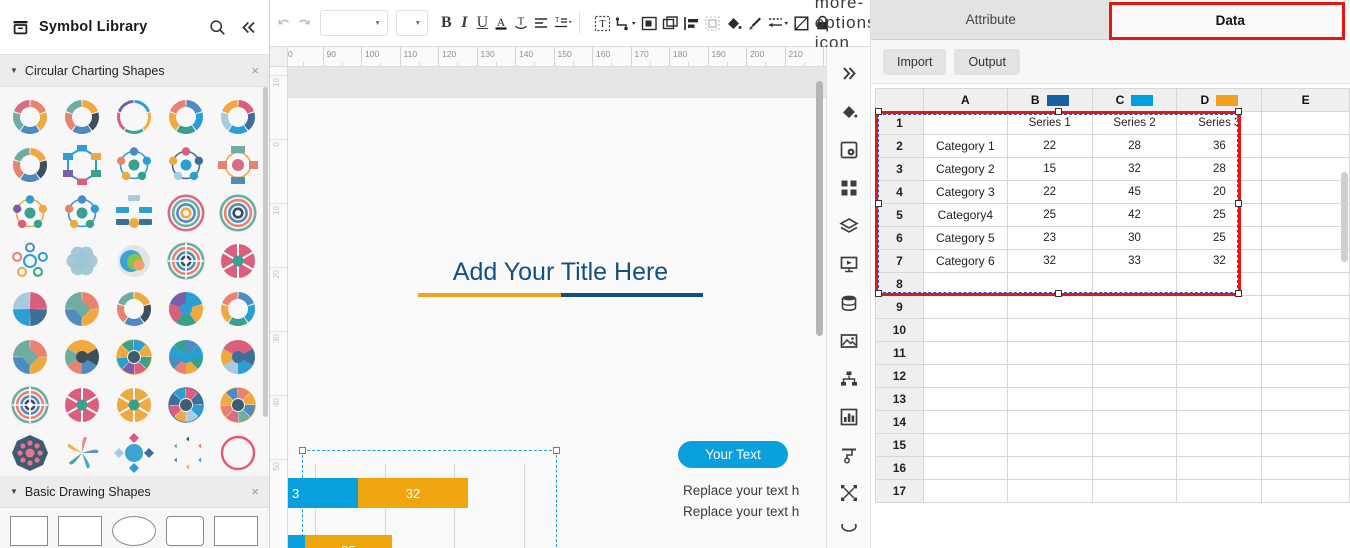 This screenshot has width=1350, height=548. What do you see at coordinates (899, 169) in the screenshot?
I see `row-header: 3` at bounding box center [899, 169].